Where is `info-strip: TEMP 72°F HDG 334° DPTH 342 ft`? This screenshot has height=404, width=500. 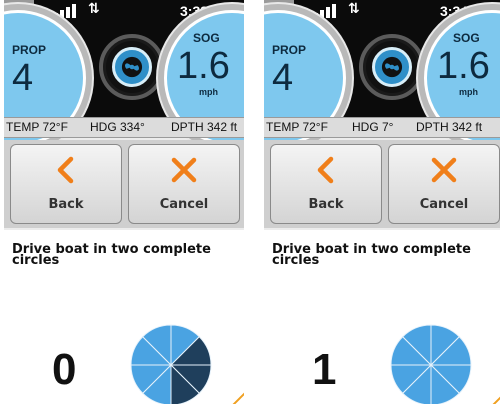
info-strip: TEMP 72°F HDG 334° DPTH 342 ft is located at coordinates (124, 127).